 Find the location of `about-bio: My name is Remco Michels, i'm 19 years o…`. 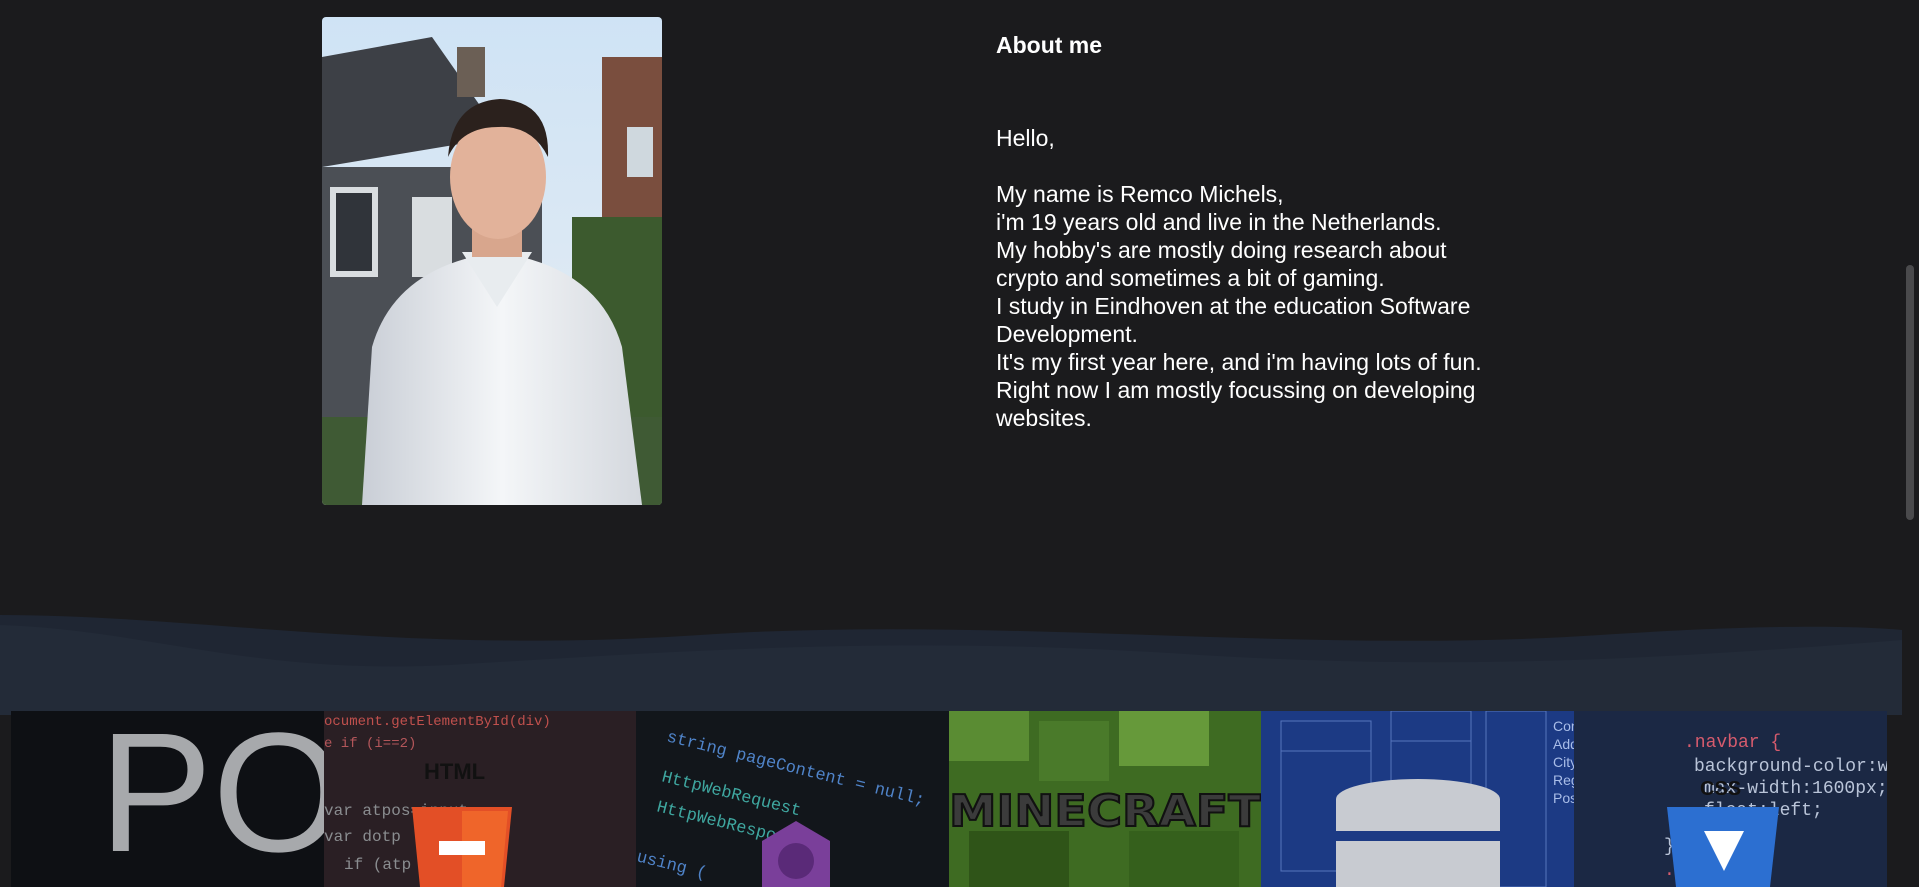

about-bio: My name is Remco Michels, i'm 19 years o… is located at coordinates (1239, 306).